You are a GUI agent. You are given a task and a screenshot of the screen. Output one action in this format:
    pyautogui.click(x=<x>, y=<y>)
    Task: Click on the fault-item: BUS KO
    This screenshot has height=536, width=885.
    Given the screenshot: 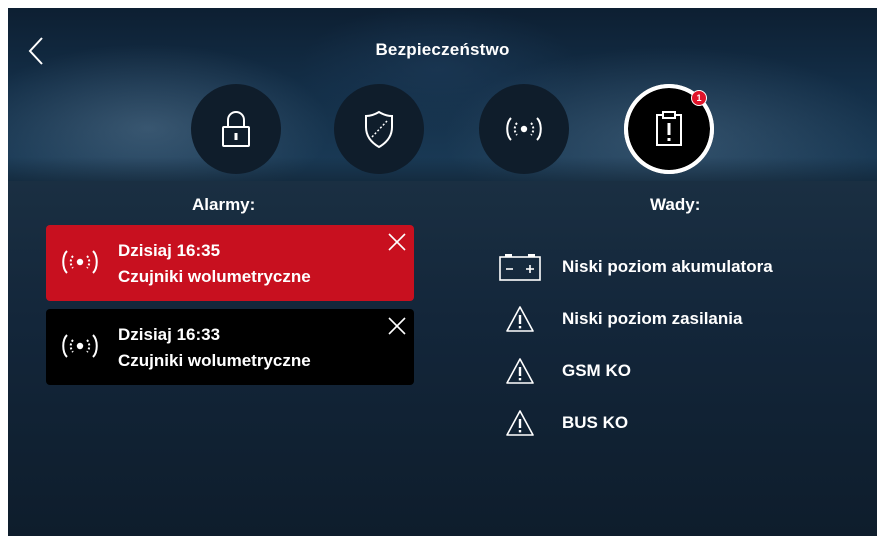 What is the action you would take?
    pyautogui.click(x=678, y=423)
    